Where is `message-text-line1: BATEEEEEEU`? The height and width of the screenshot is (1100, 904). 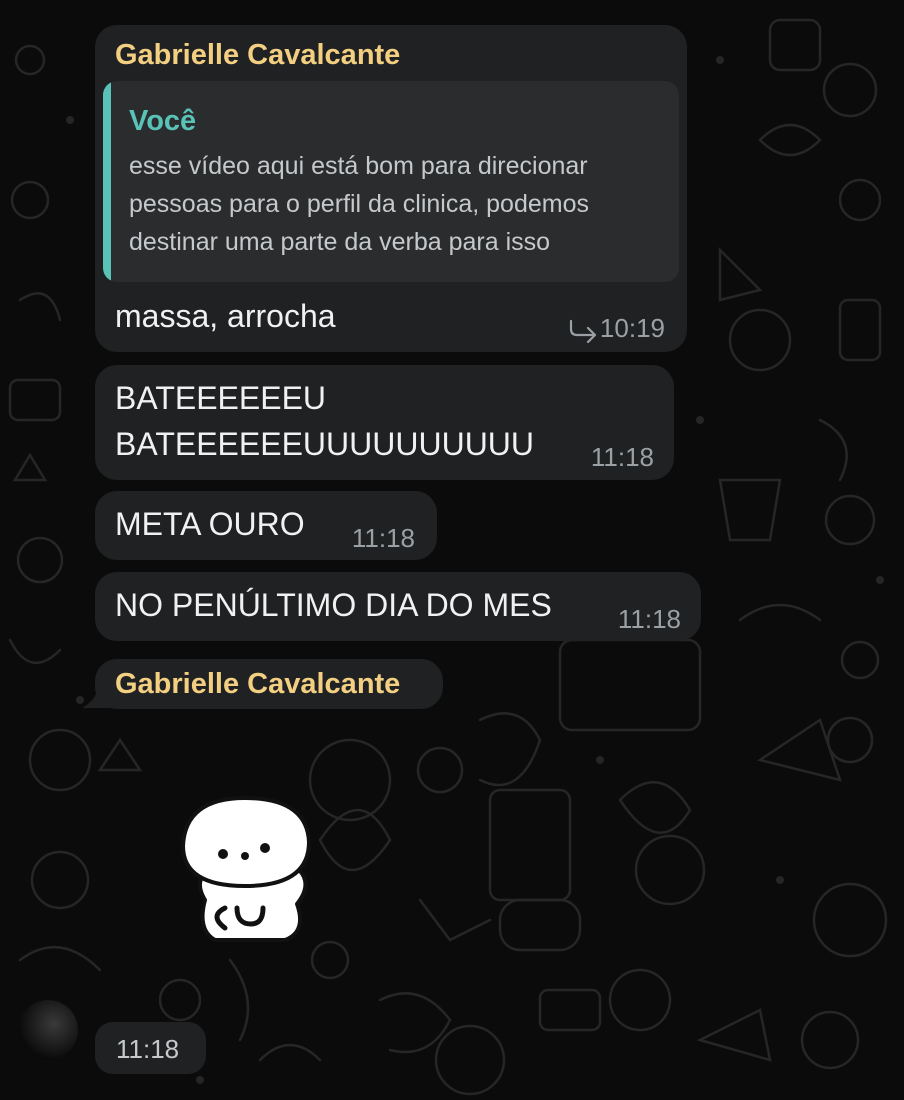 message-text-line1: BATEEEEEEU is located at coordinates (221, 398).